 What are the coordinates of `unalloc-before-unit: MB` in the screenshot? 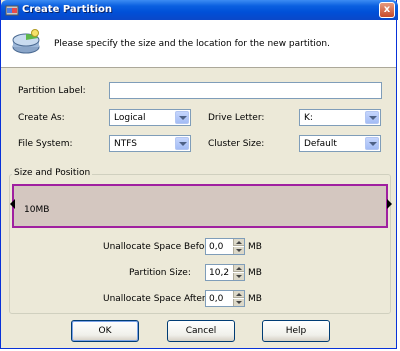 It's located at (255, 247).